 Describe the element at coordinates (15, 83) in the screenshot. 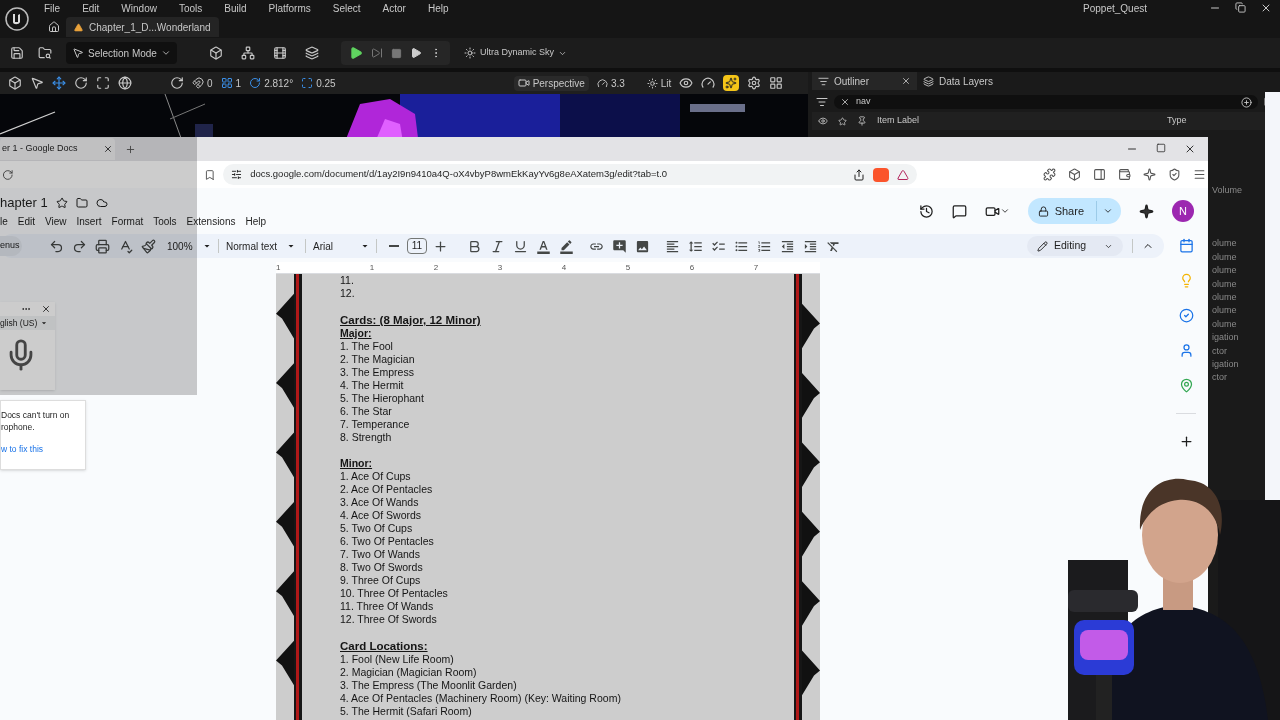

I see `cube-icon` at that location.